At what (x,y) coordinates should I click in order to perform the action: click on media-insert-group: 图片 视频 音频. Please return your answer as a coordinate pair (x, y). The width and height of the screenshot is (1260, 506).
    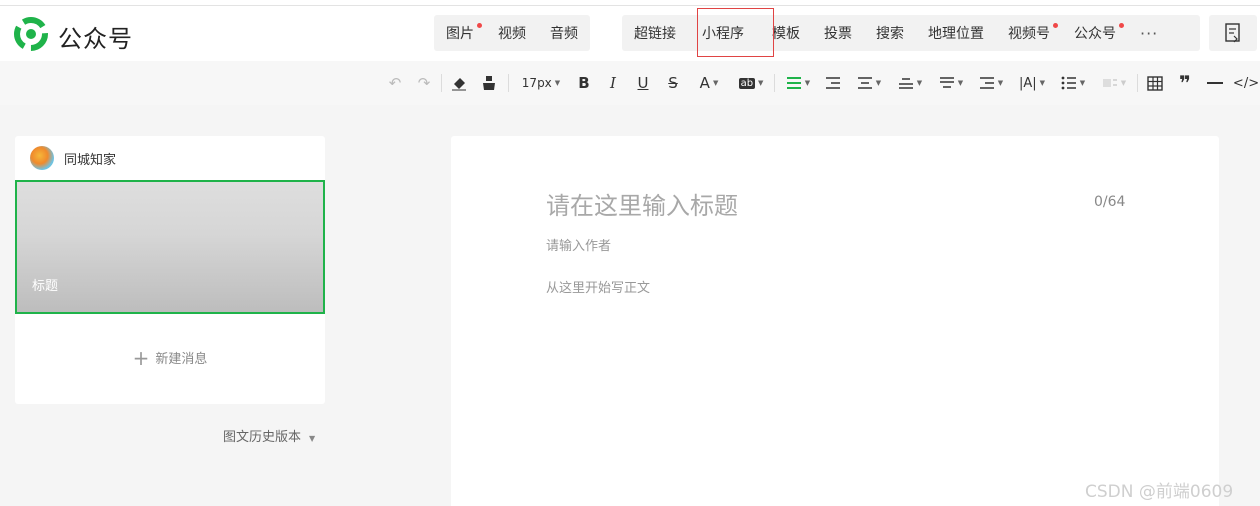
    Looking at the image, I should click on (512, 33).